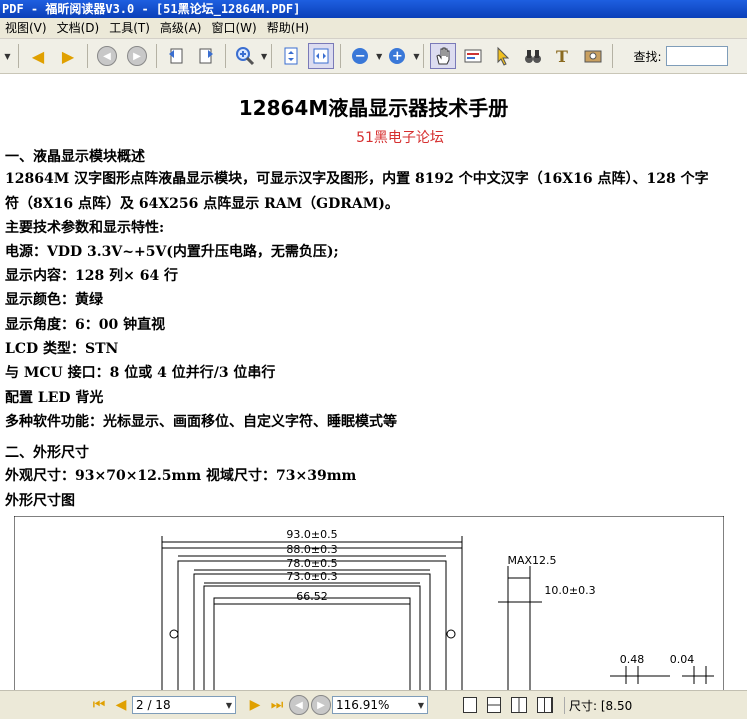 The image size is (747, 719). Describe the element at coordinates (78, 28) in the screenshot. I see `menu-document: 文档(D)` at that location.